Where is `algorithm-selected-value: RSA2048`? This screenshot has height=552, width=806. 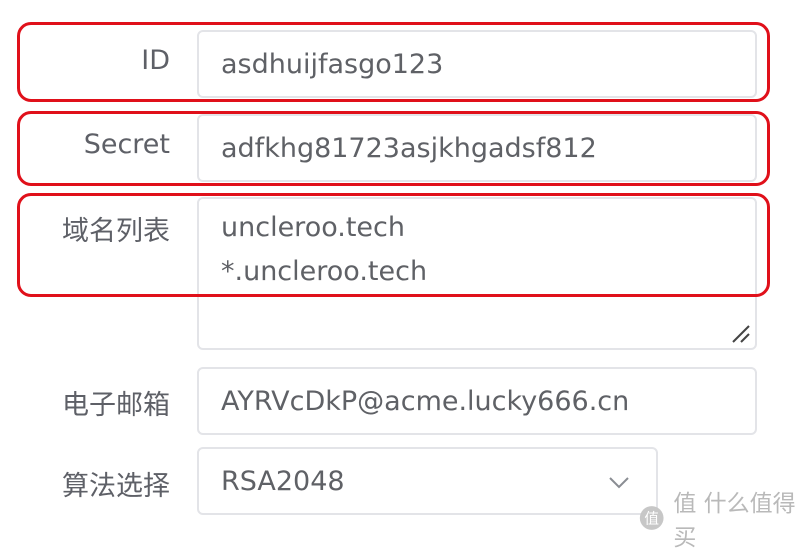
algorithm-selected-value: RSA2048 is located at coordinates (283, 481).